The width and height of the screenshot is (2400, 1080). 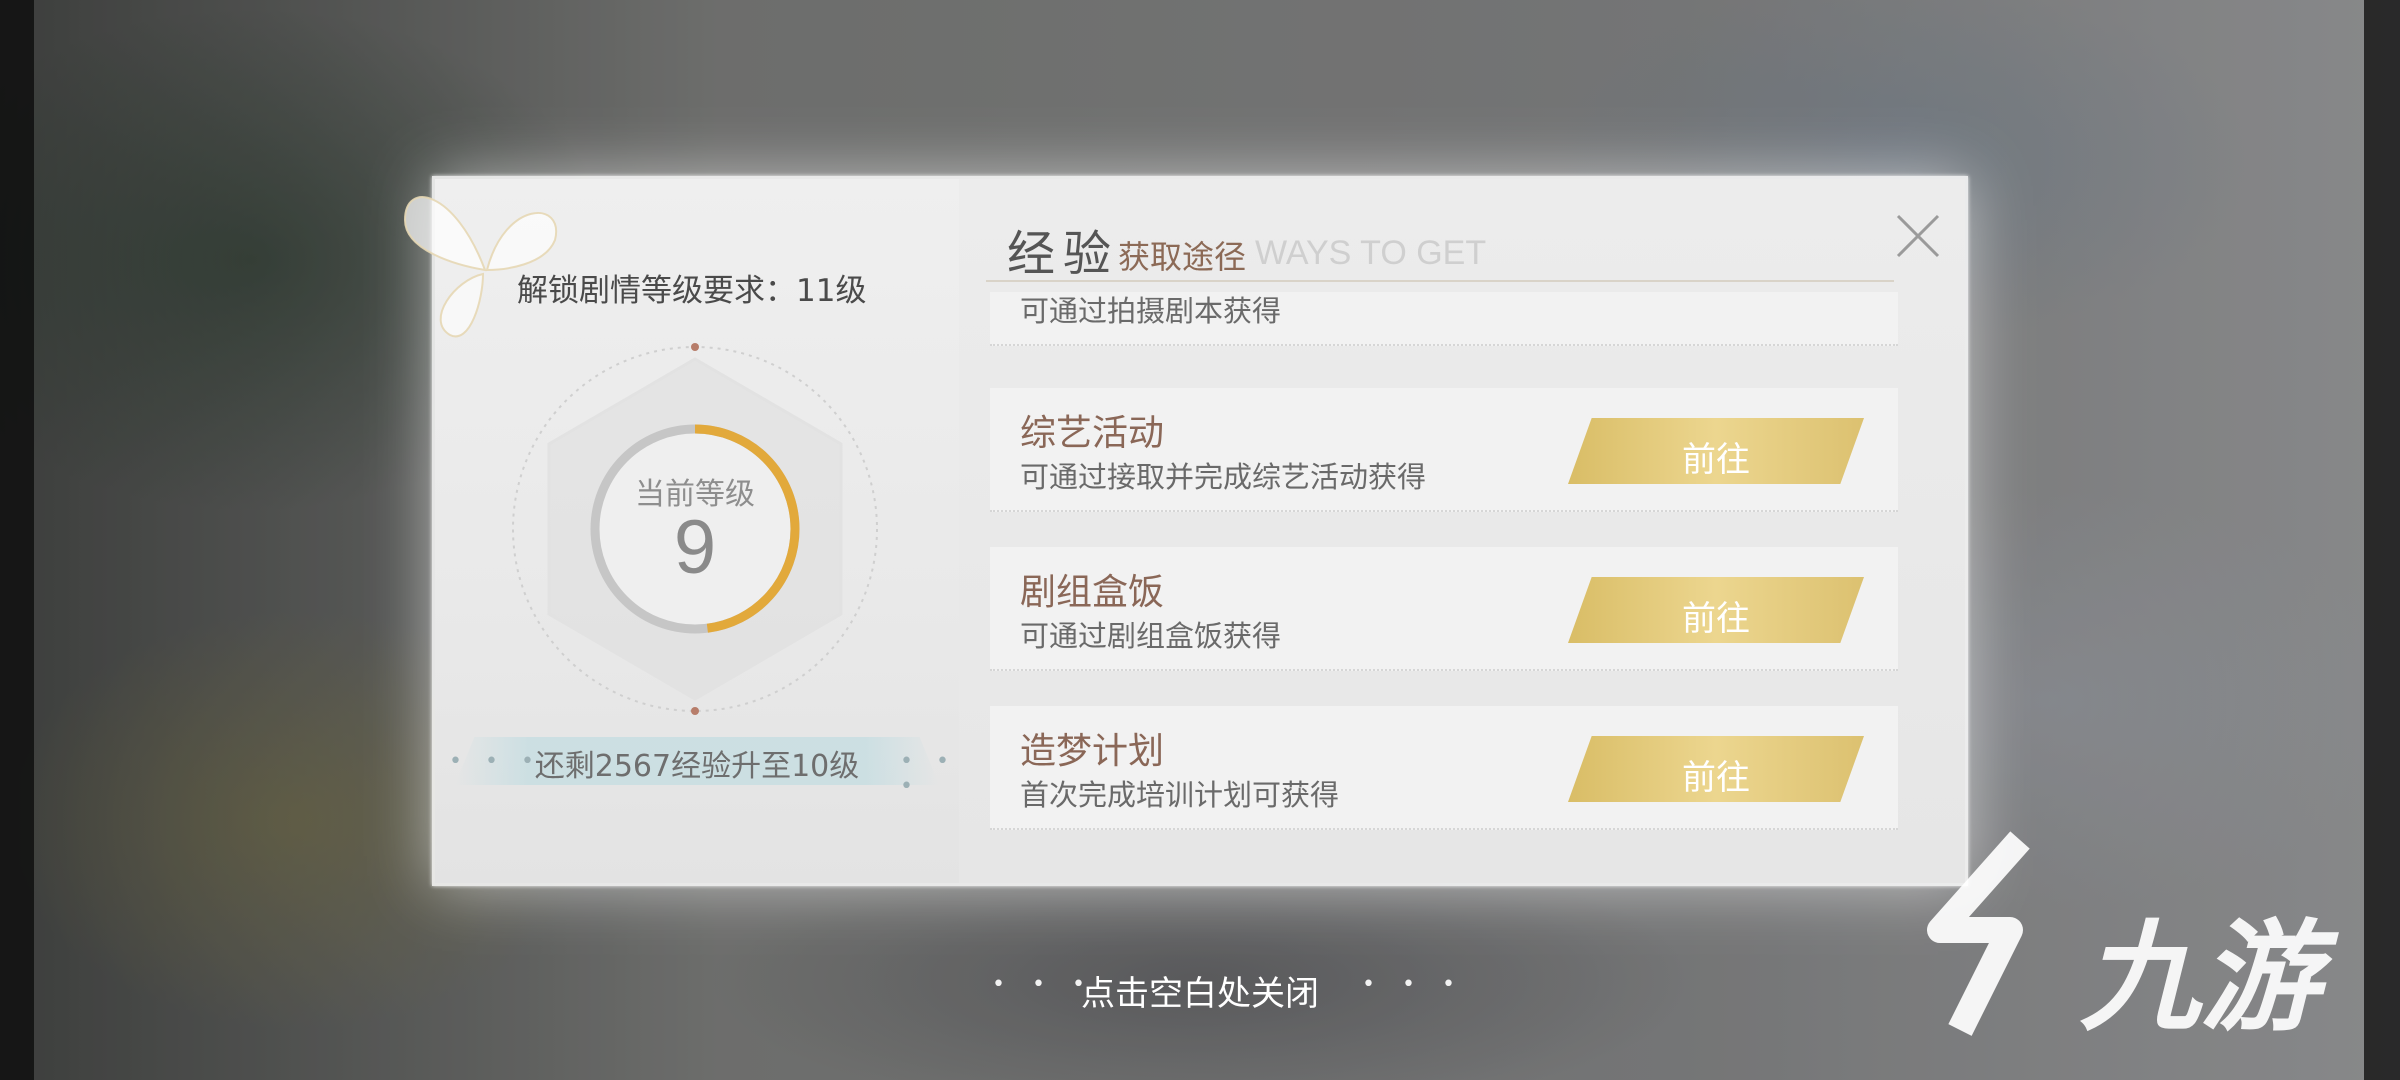 I want to click on way-desc: 可通过拍摄剧本获得, so click(x=1151, y=311).